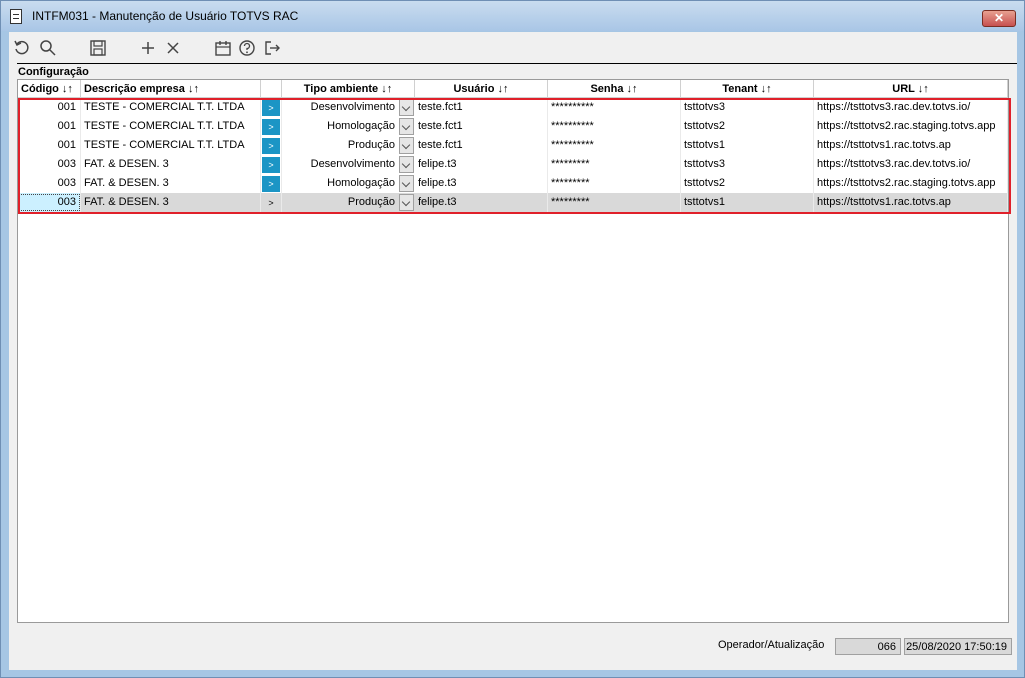 The height and width of the screenshot is (678, 1025). I want to click on status-label: Operador/Atualização, so click(771, 645).